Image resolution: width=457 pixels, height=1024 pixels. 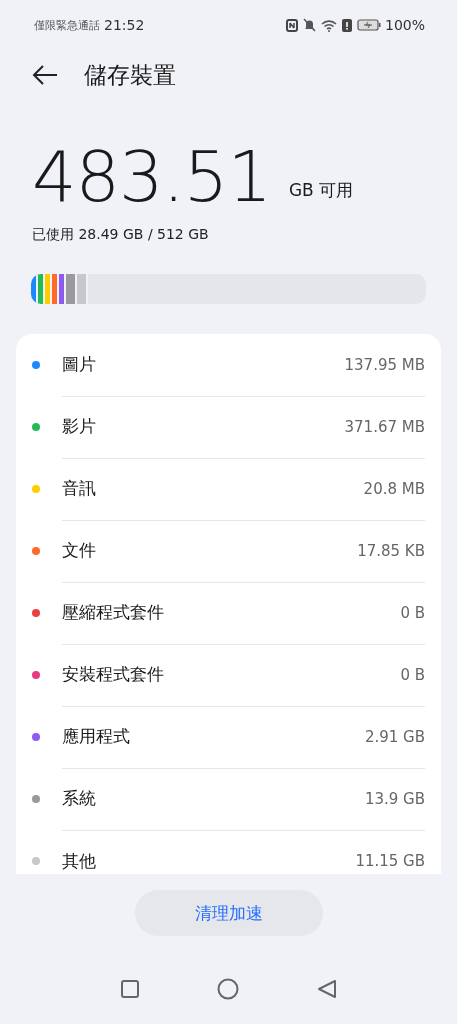 What do you see at coordinates (130, 75) in the screenshot?
I see `page-title: 儲存裝置` at bounding box center [130, 75].